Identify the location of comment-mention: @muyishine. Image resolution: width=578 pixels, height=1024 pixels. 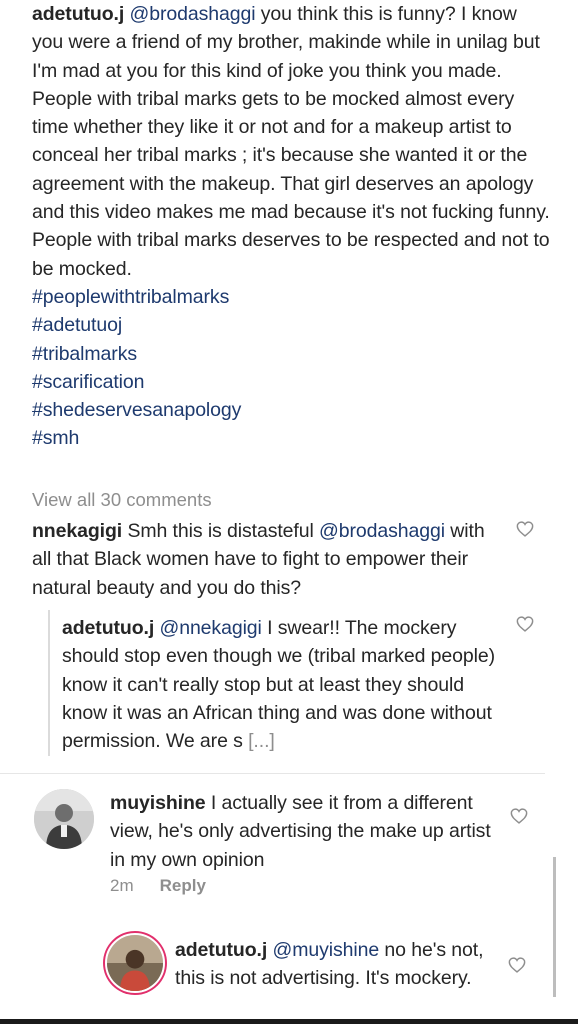
(326, 950).